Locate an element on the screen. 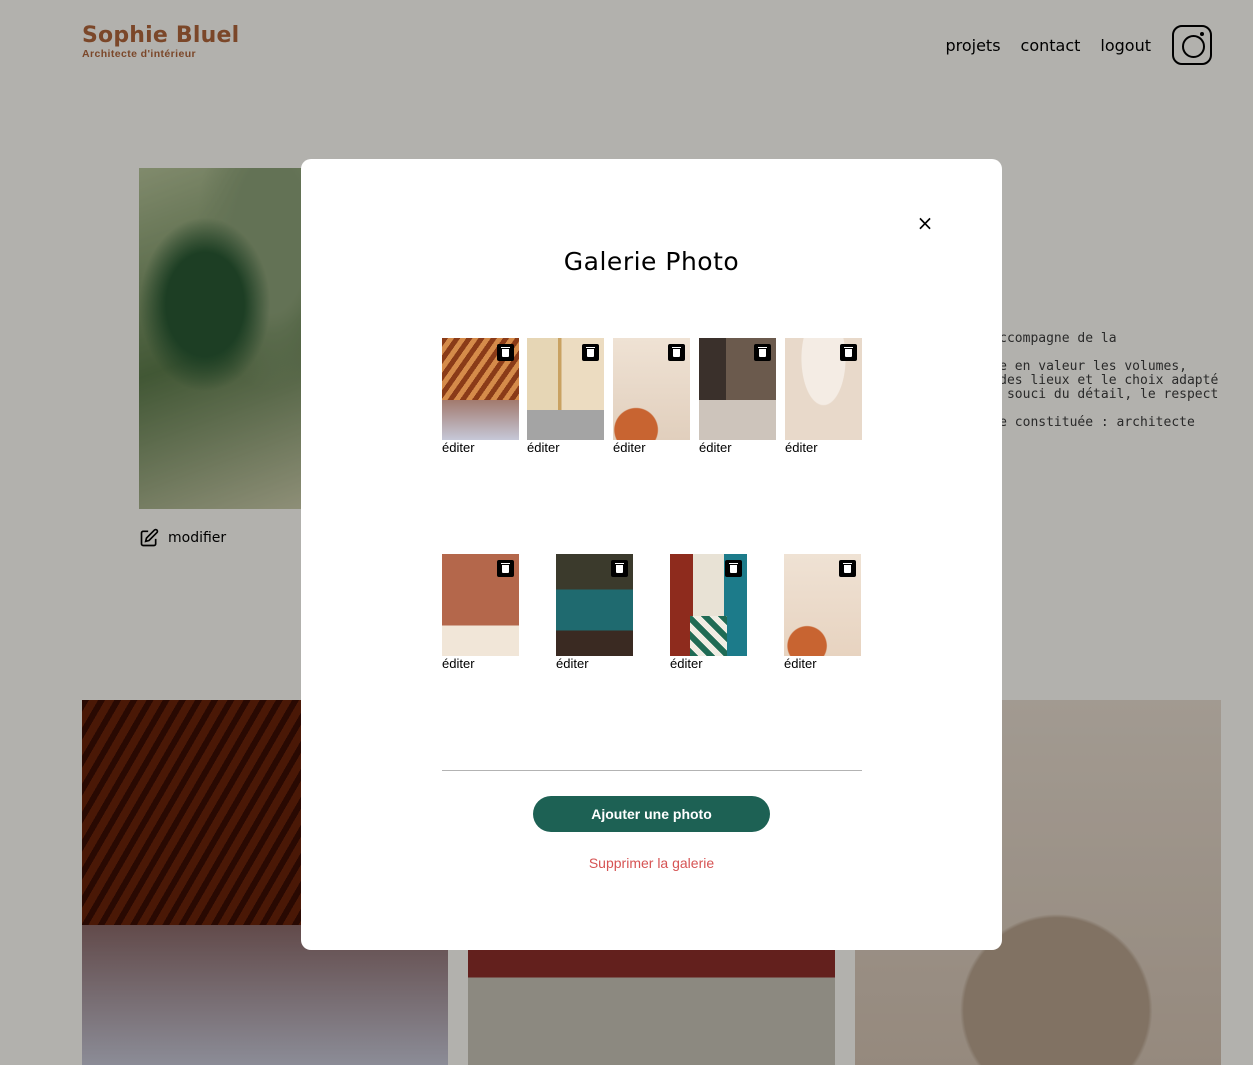 This screenshot has height=1065, width=1253. divider is located at coordinates (652, 770).